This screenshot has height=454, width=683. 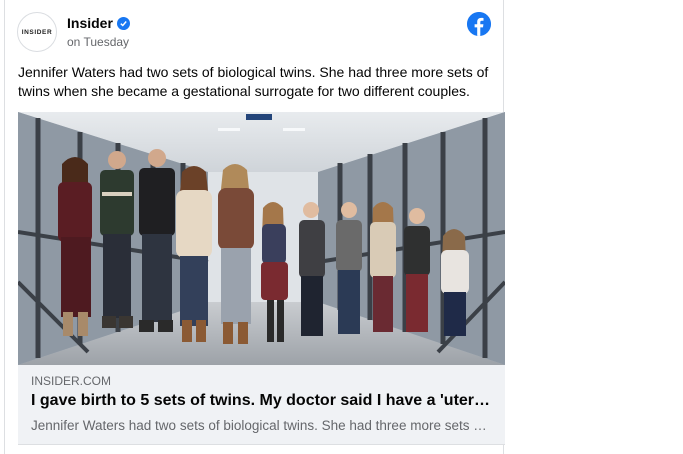 What do you see at coordinates (90, 23) in the screenshot?
I see `author-name: Insider` at bounding box center [90, 23].